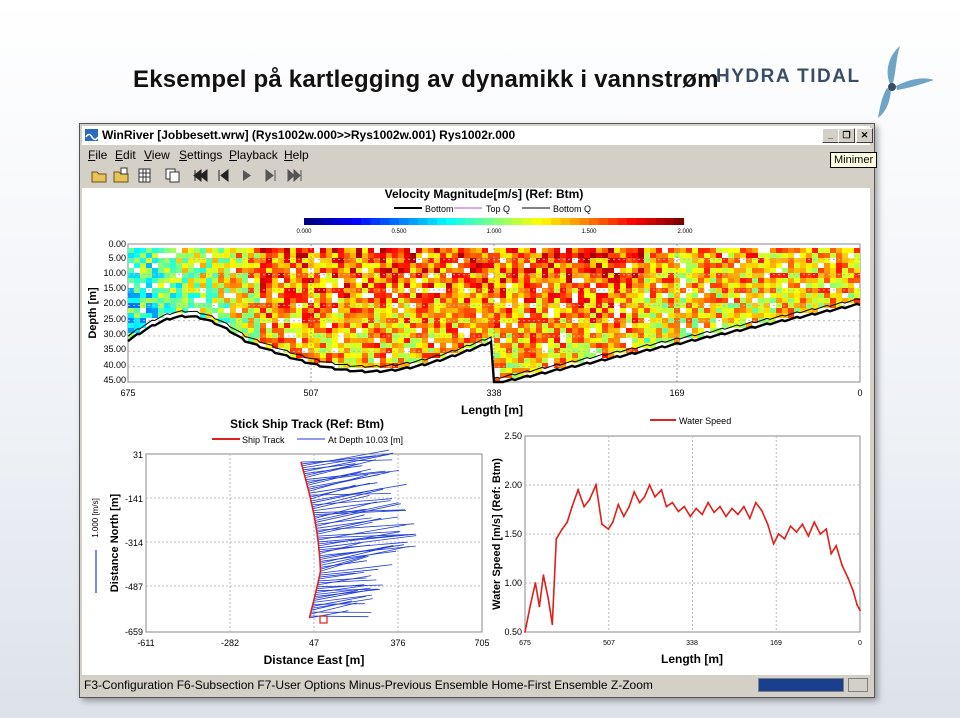 This screenshot has width=960, height=718. Describe the element at coordinates (157, 155) in the screenshot. I see `menu-view: View` at that location.